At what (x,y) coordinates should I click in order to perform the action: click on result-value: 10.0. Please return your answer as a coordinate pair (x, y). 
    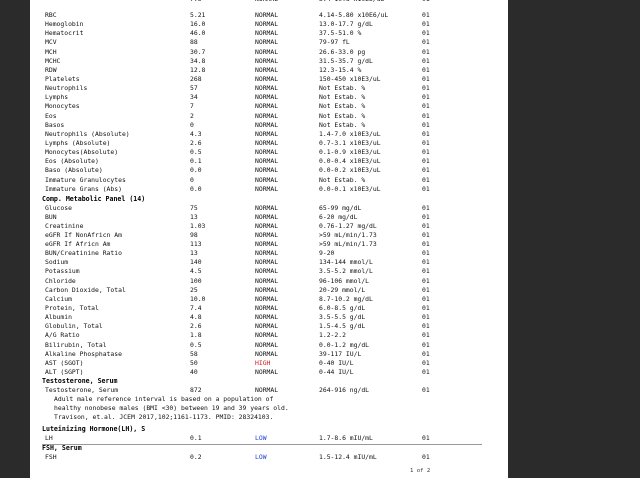
    Looking at the image, I should click on (198, 298).